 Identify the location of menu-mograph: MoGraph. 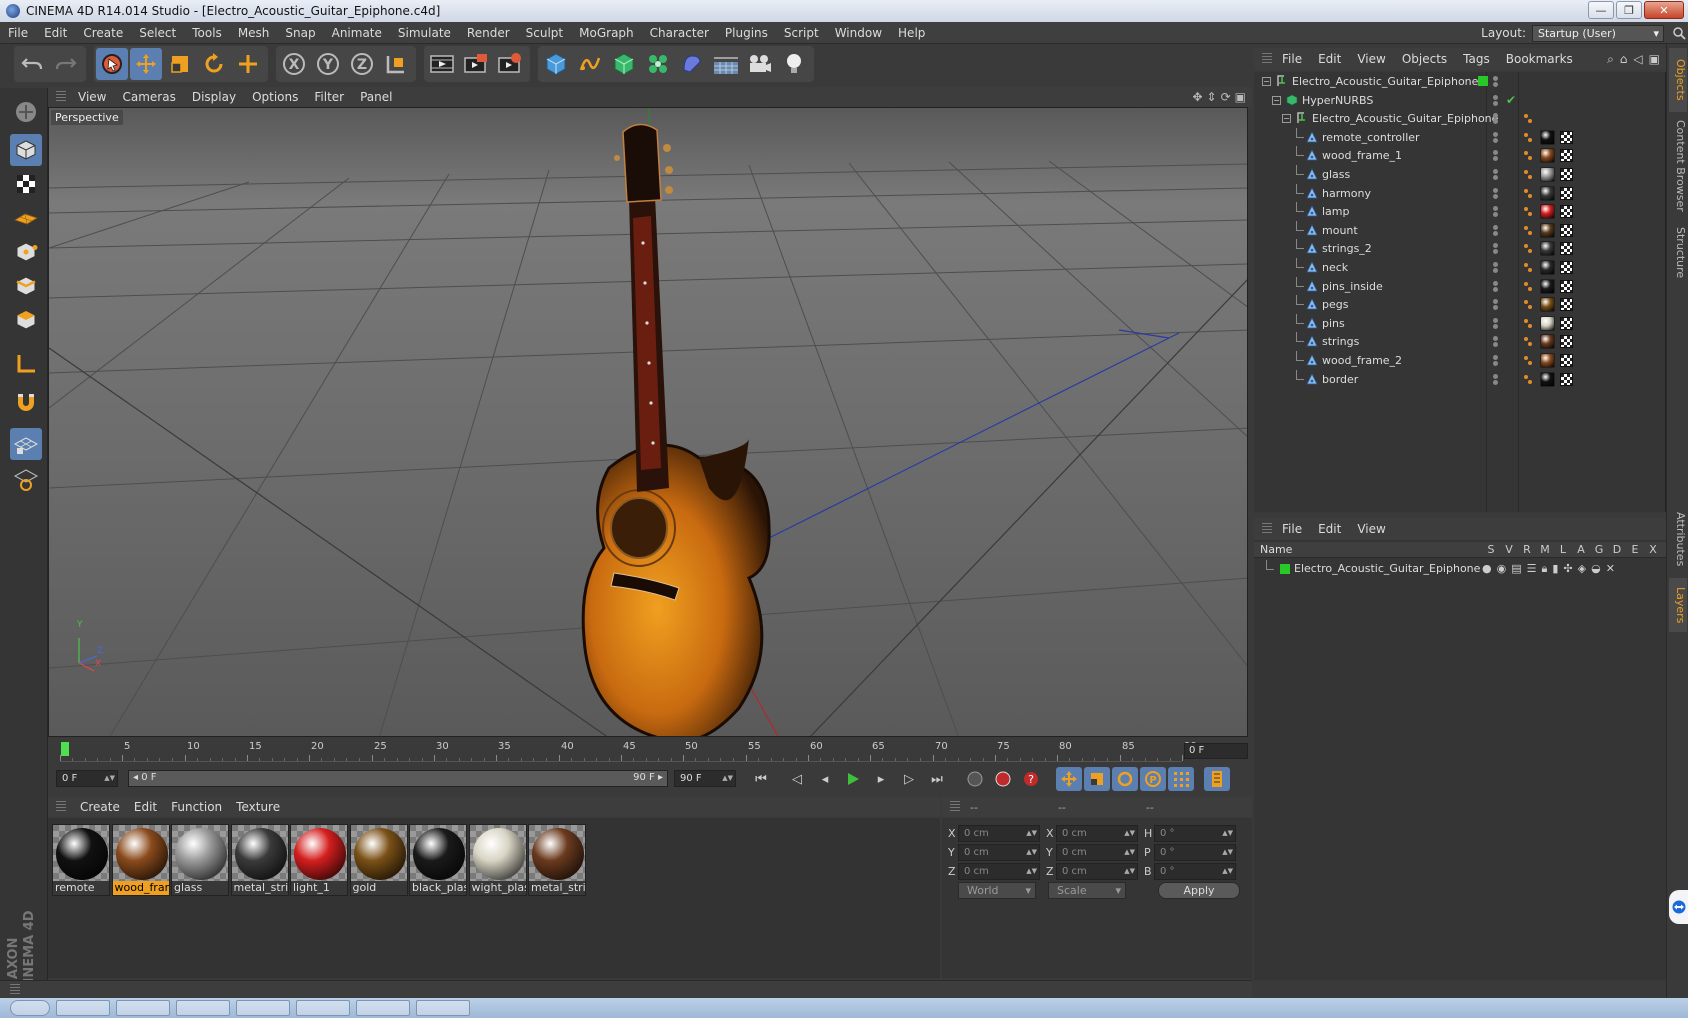
(606, 33).